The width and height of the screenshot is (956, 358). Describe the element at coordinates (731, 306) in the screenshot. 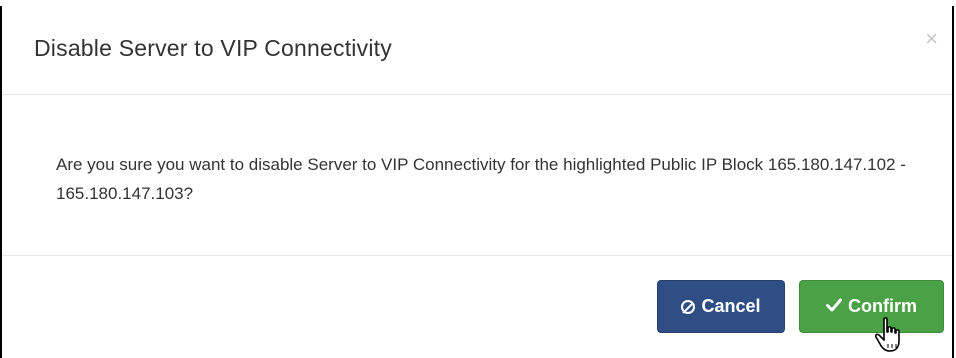

I see `cancel-button-label: Cancel` at that location.